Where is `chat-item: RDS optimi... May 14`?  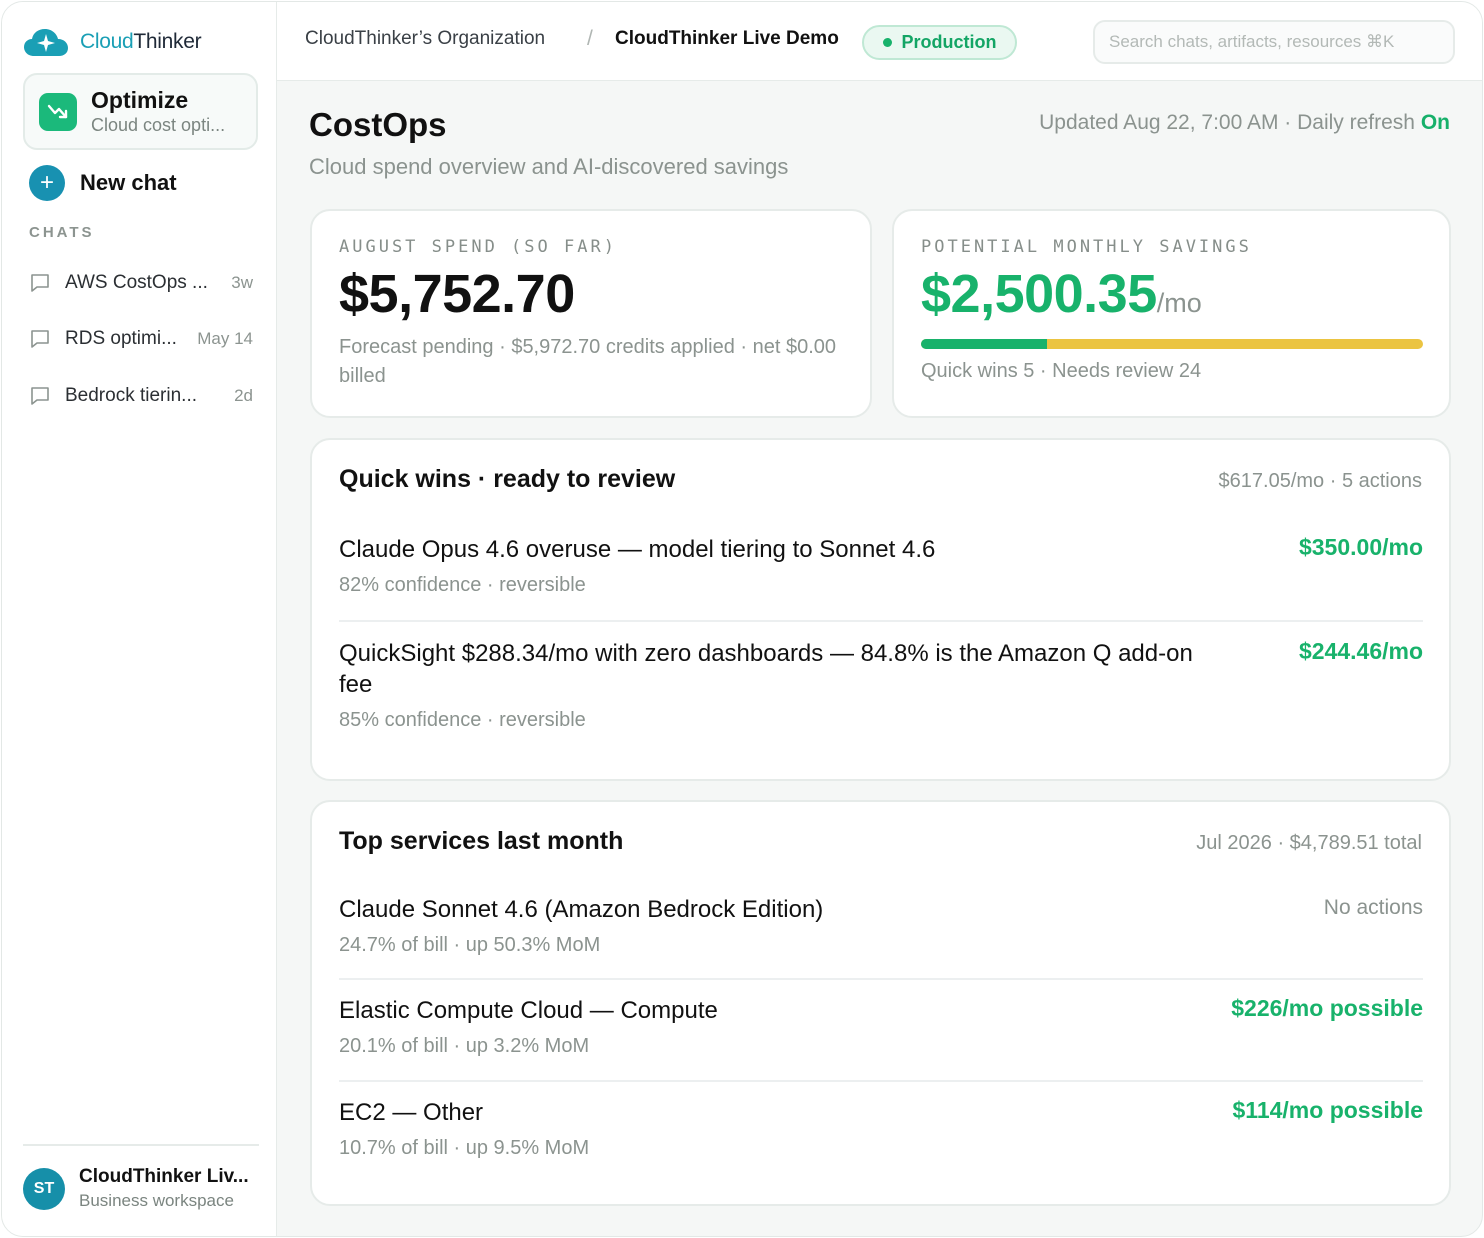 chat-item: RDS optimi... May 14 is located at coordinates (141, 339).